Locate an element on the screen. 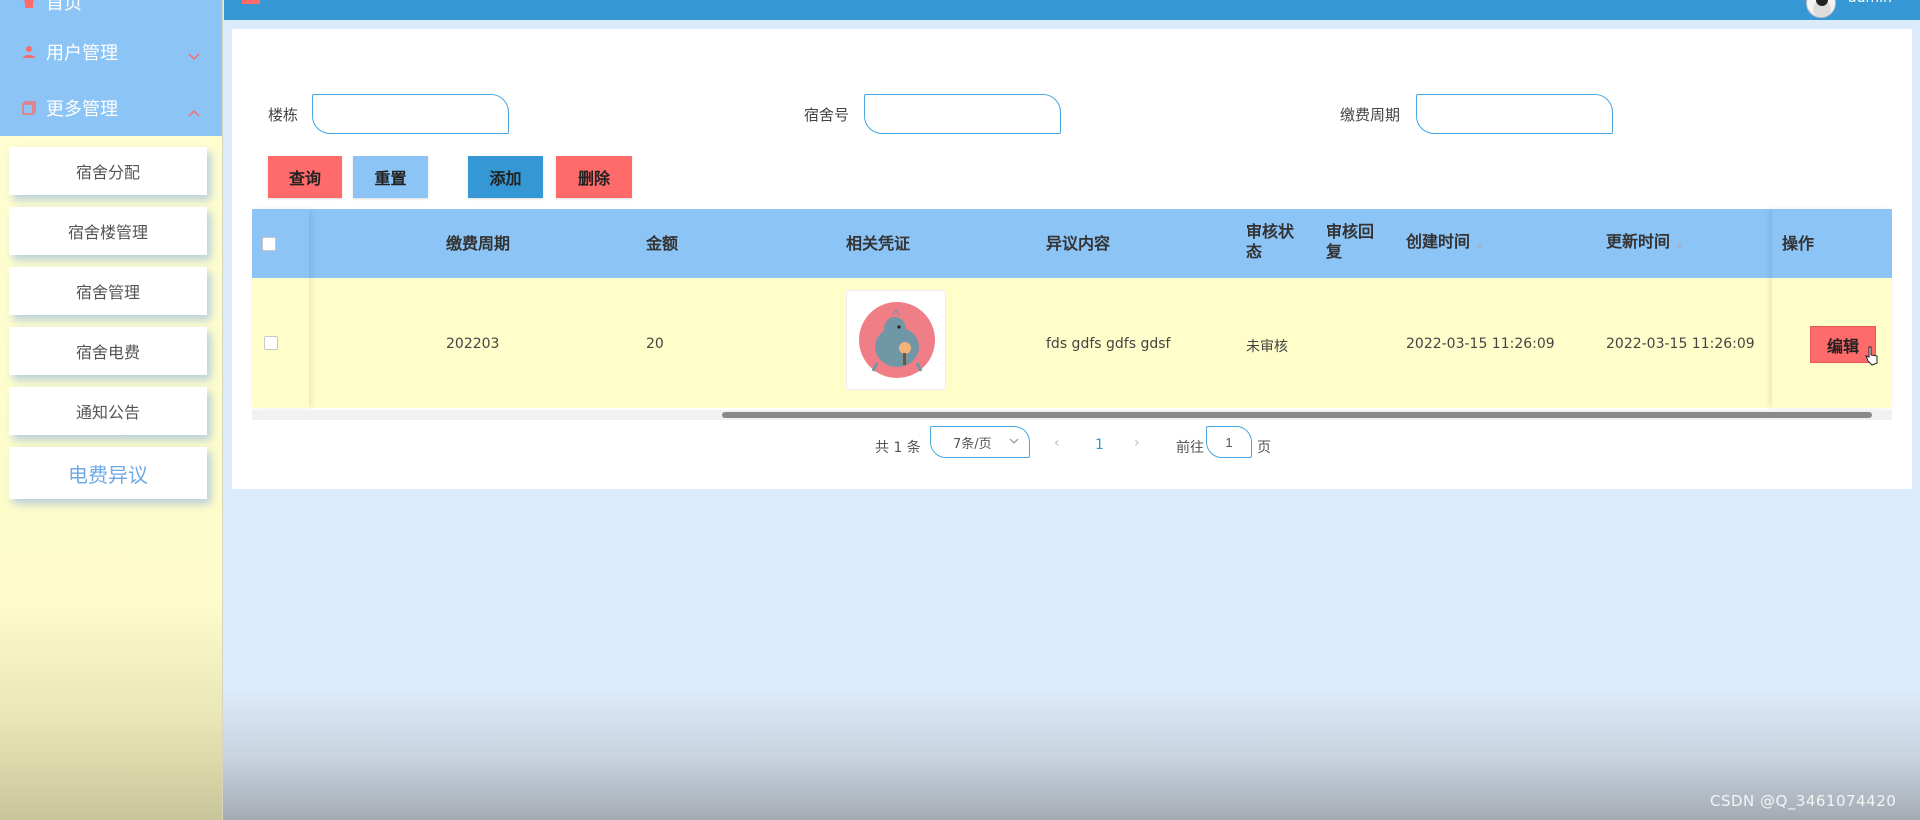  cell-created: 2022-03-15 11:26:09 is located at coordinates (1480, 344).